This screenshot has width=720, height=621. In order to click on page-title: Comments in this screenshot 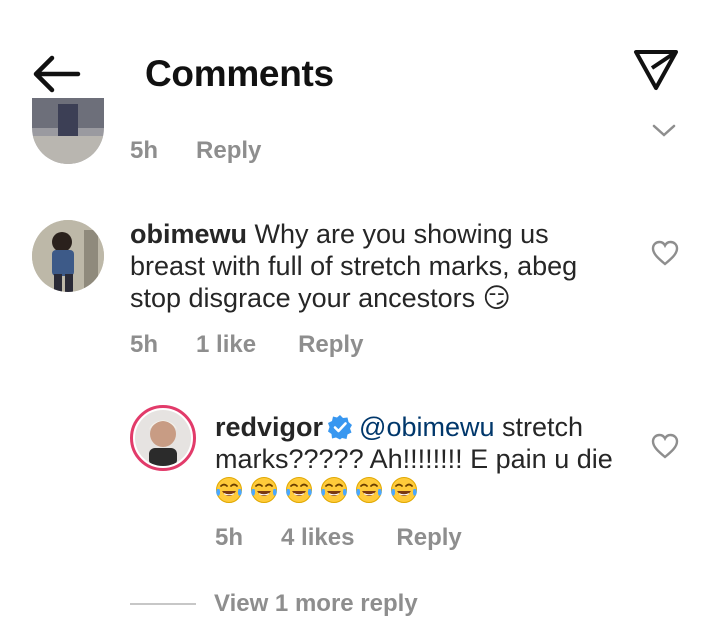, I will do `click(239, 73)`.